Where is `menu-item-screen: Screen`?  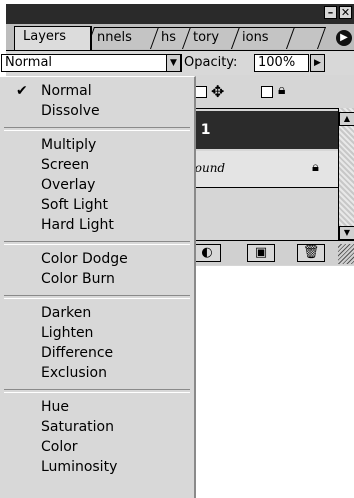
menu-item-screen: Screen is located at coordinates (97, 165).